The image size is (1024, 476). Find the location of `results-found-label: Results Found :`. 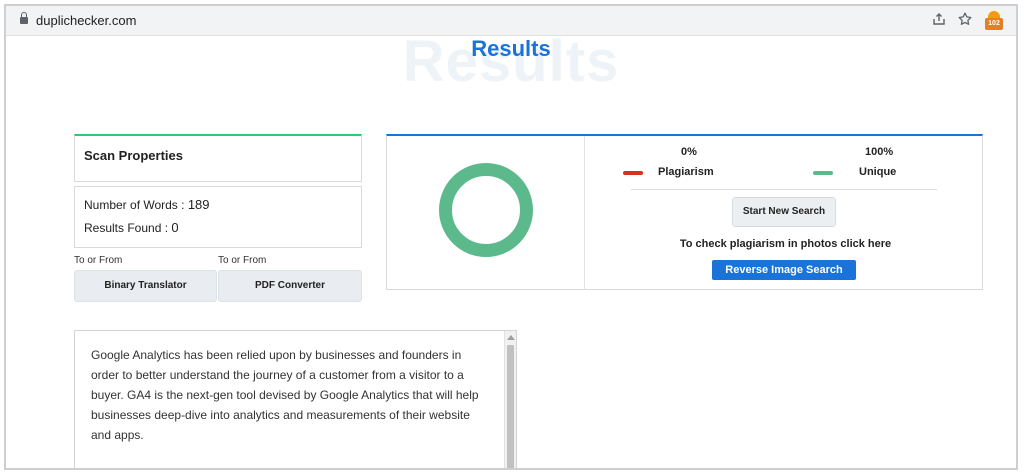

results-found-label: Results Found : is located at coordinates (126, 228).